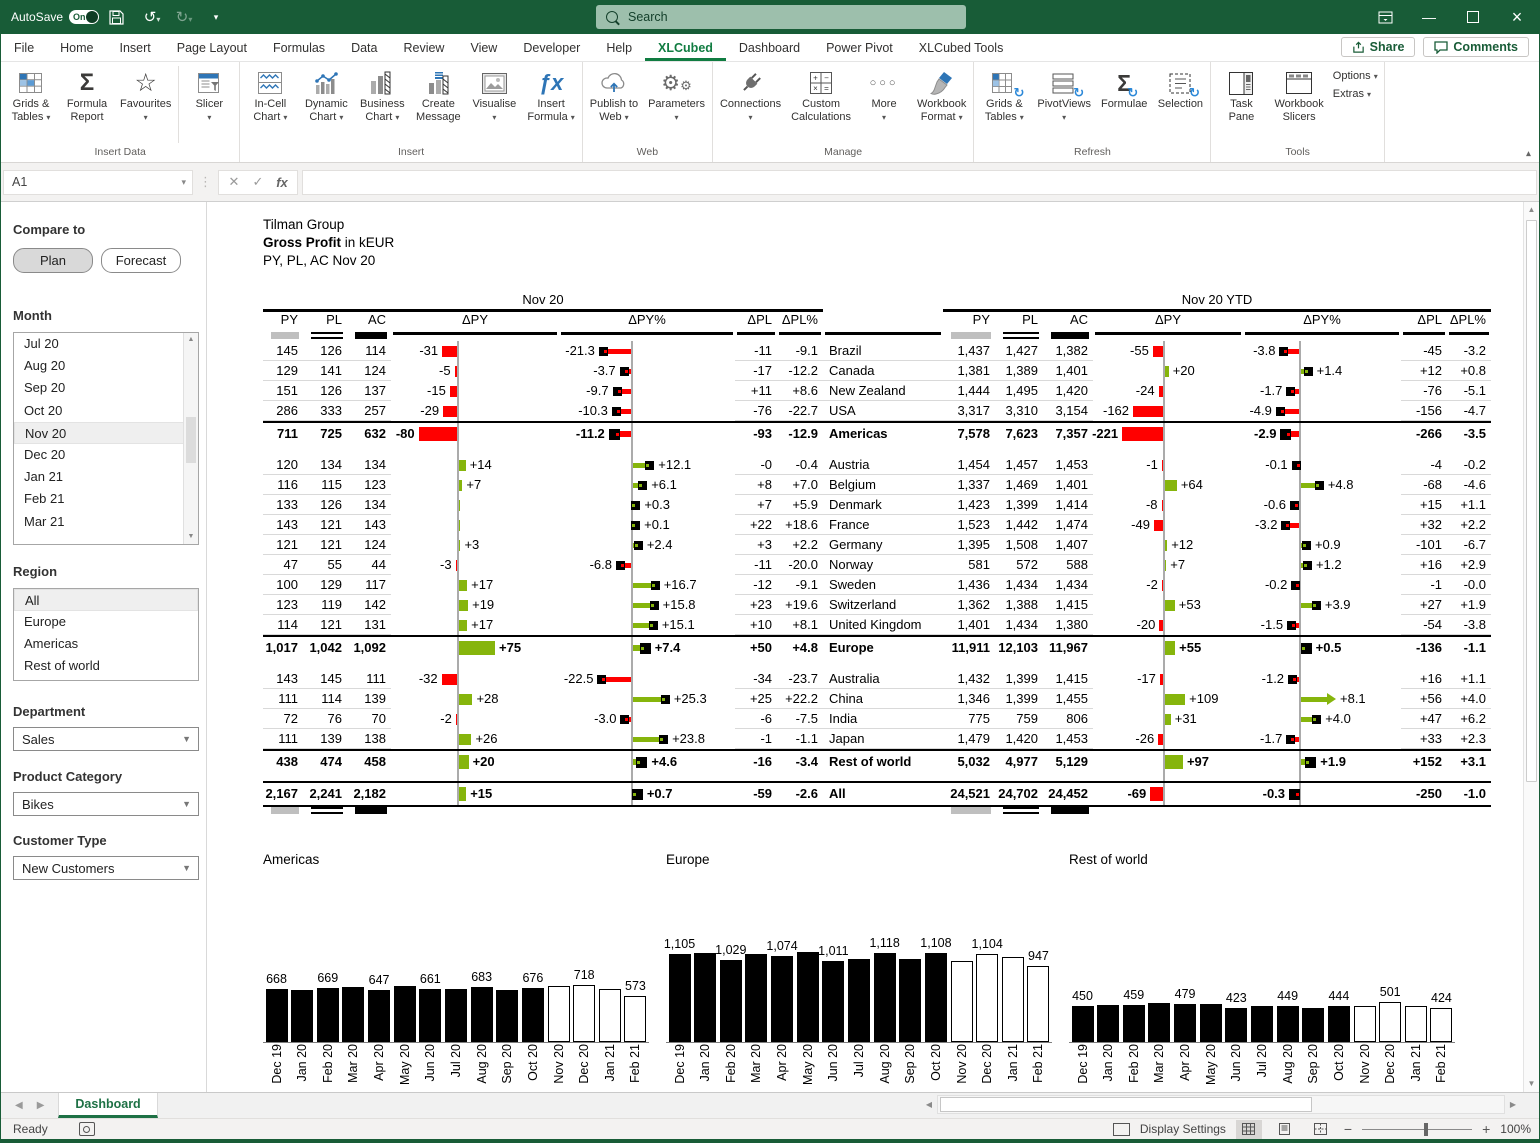 Image resolution: width=1540 pixels, height=1143 pixels. I want to click on cell-ac-ytd: 1,382, so click(1068, 351).